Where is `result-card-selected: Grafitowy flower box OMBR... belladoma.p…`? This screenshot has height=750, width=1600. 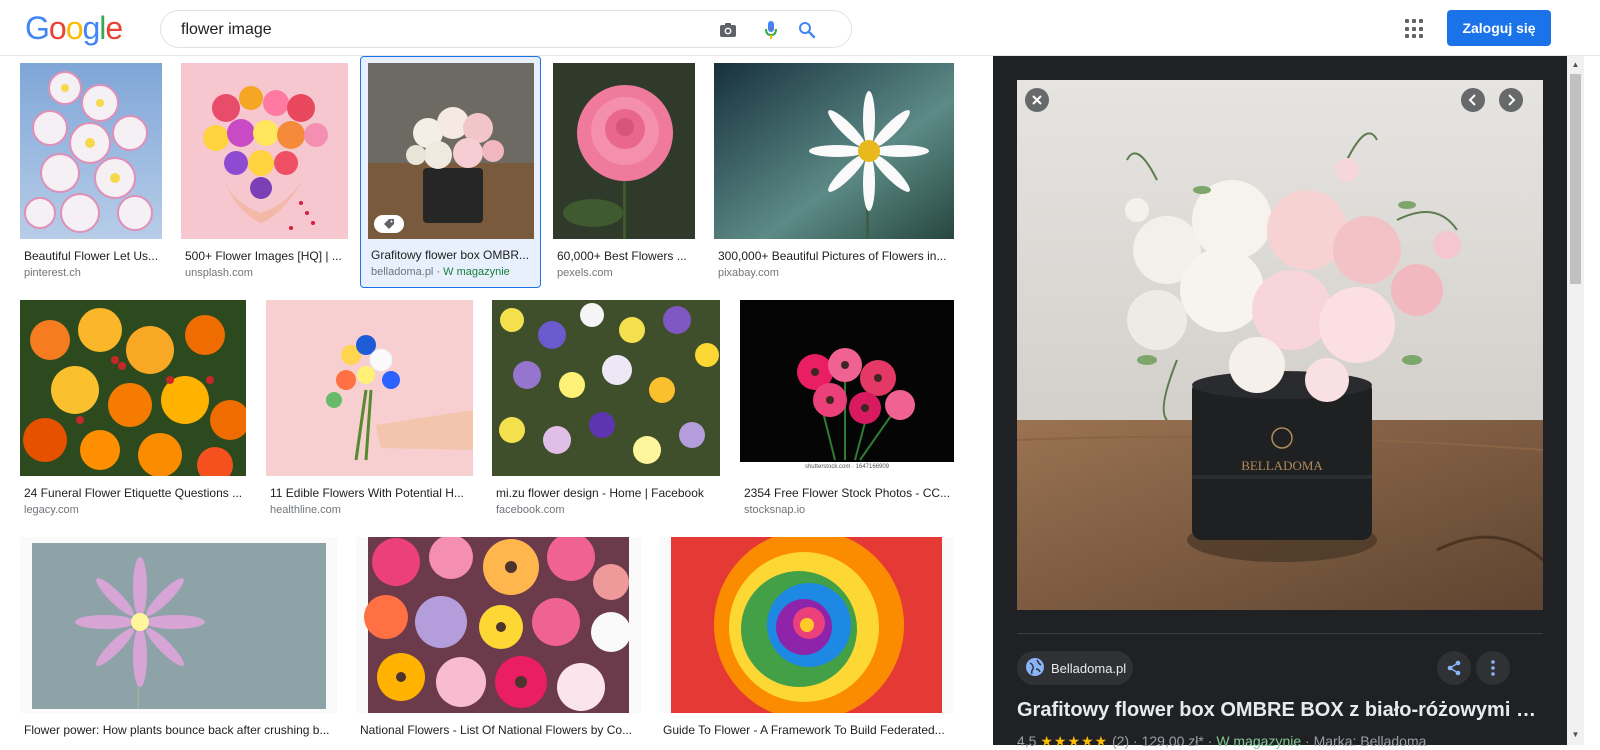
result-card-selected: Grafitowy flower box OMBR... belladoma.p… is located at coordinates (450, 172).